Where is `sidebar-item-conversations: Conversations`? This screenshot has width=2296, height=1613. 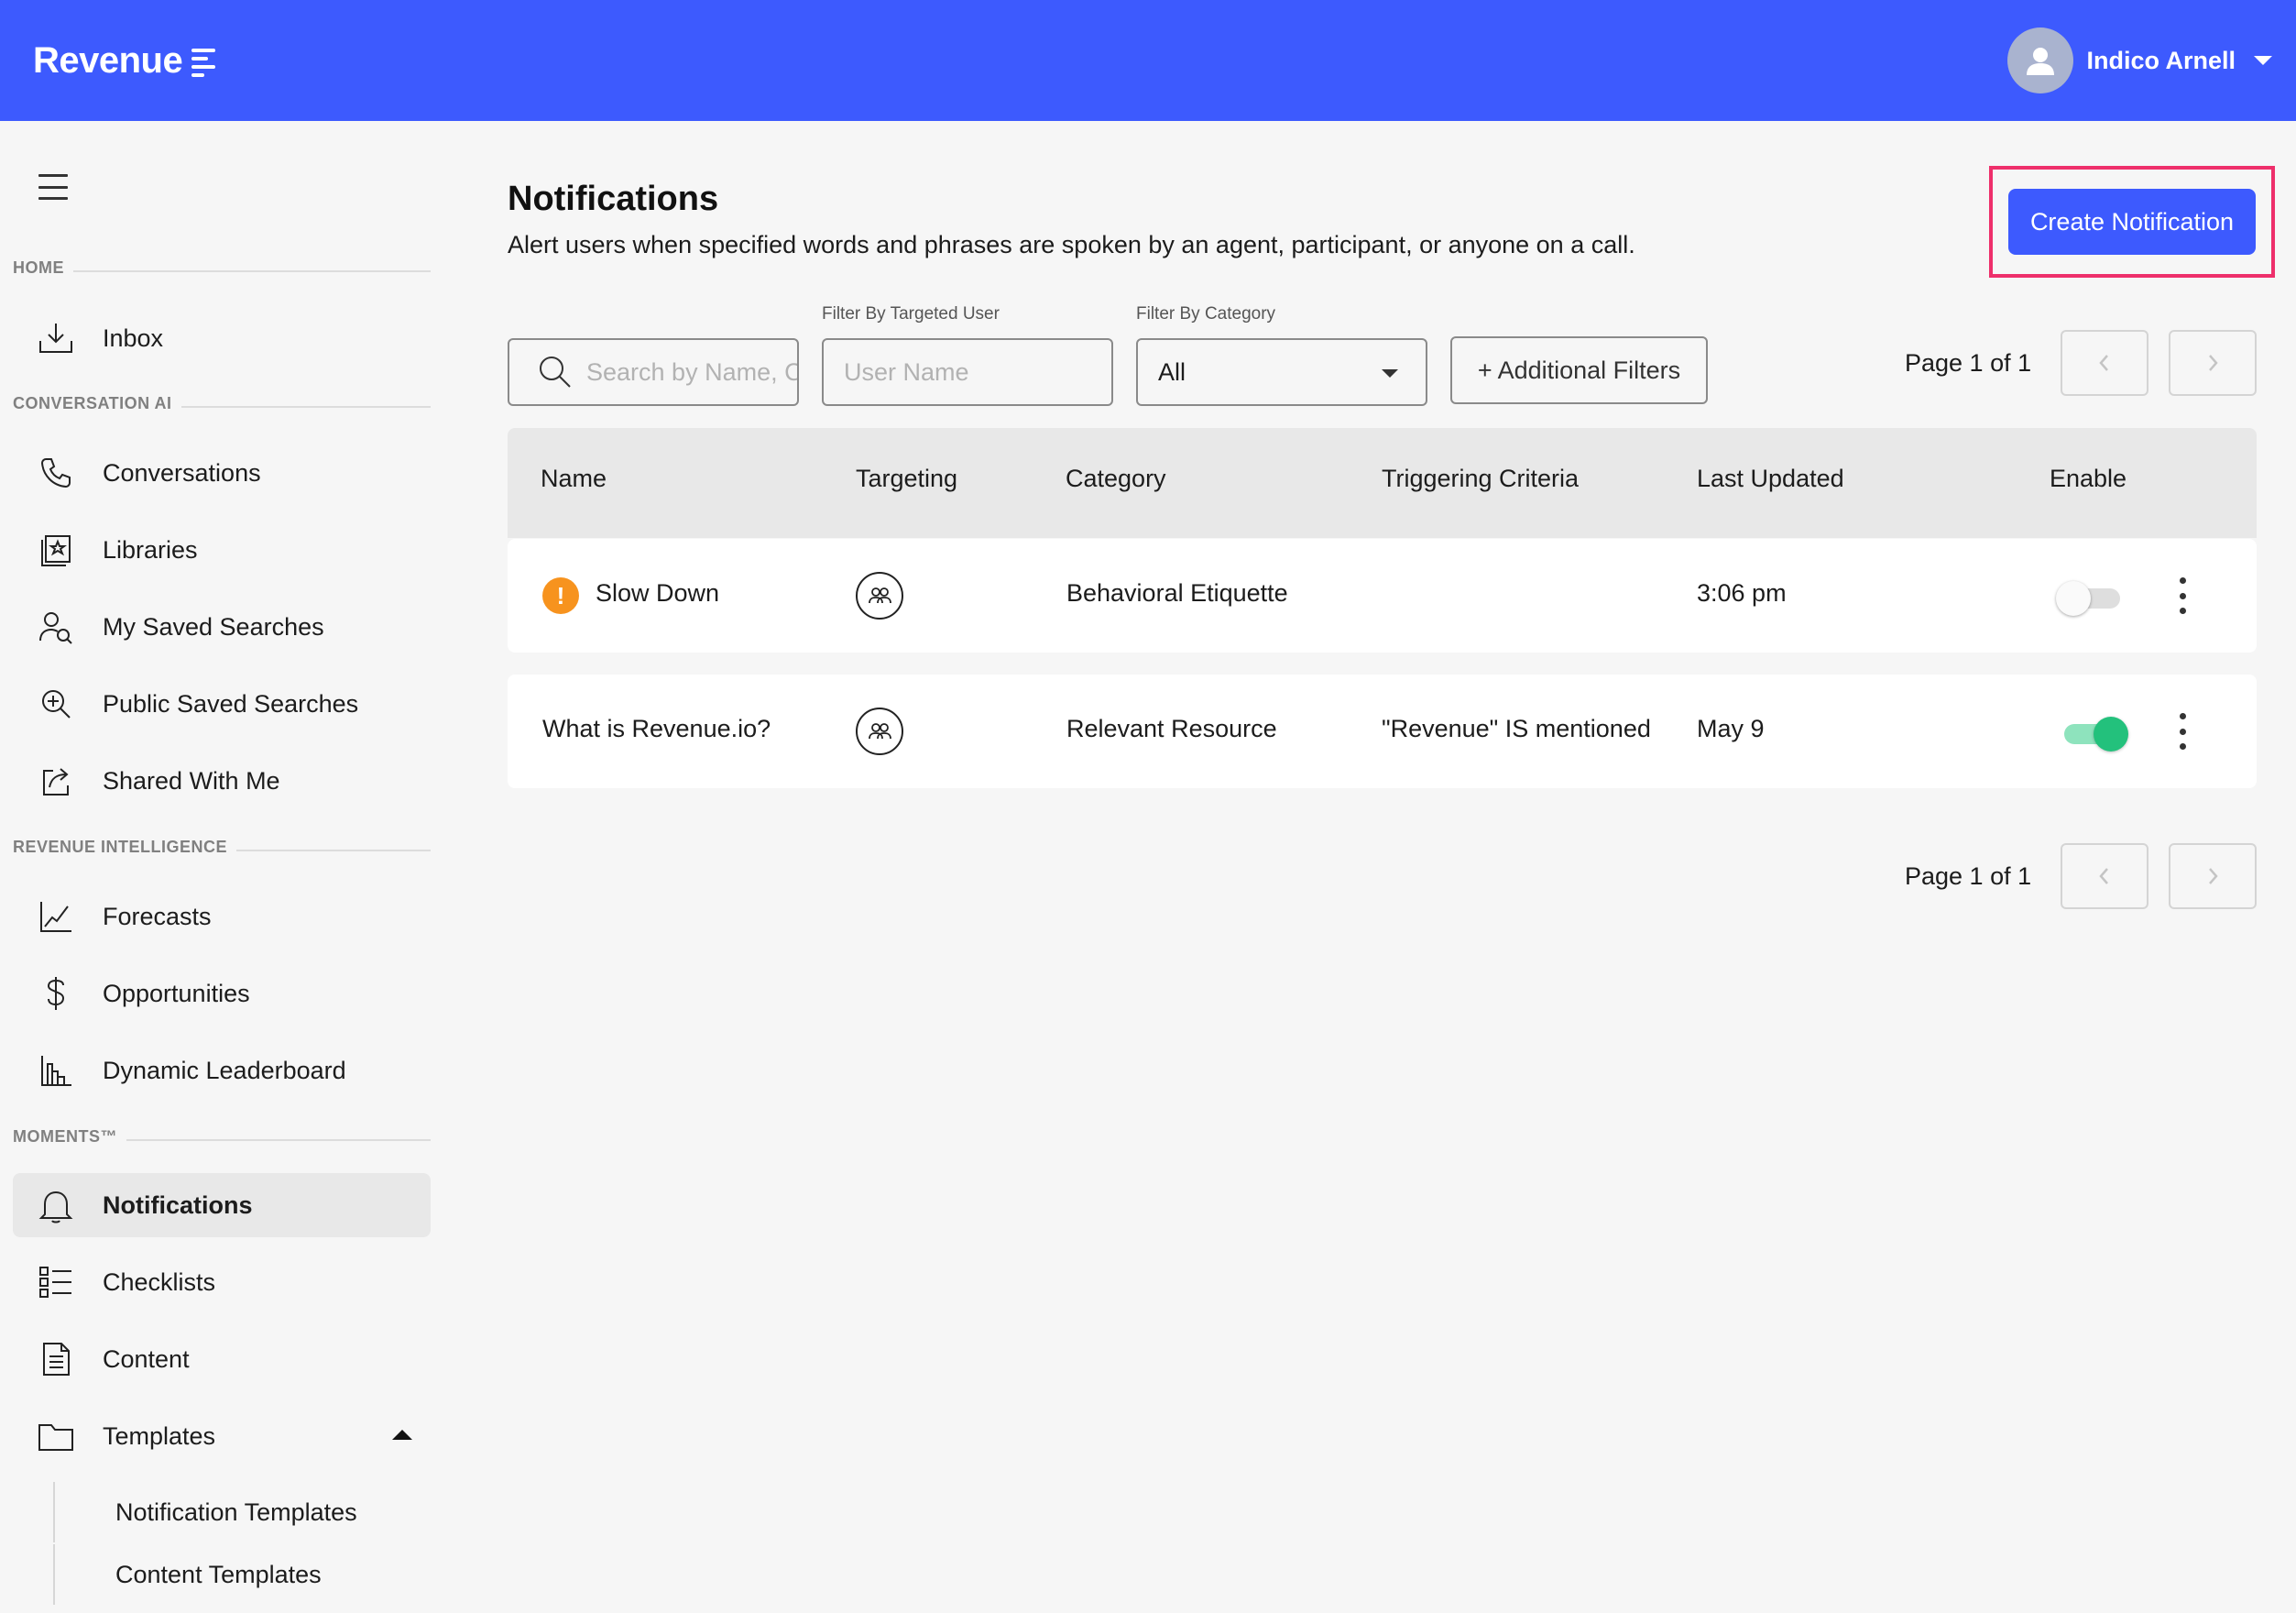
sidebar-item-conversations: Conversations is located at coordinates (222, 473).